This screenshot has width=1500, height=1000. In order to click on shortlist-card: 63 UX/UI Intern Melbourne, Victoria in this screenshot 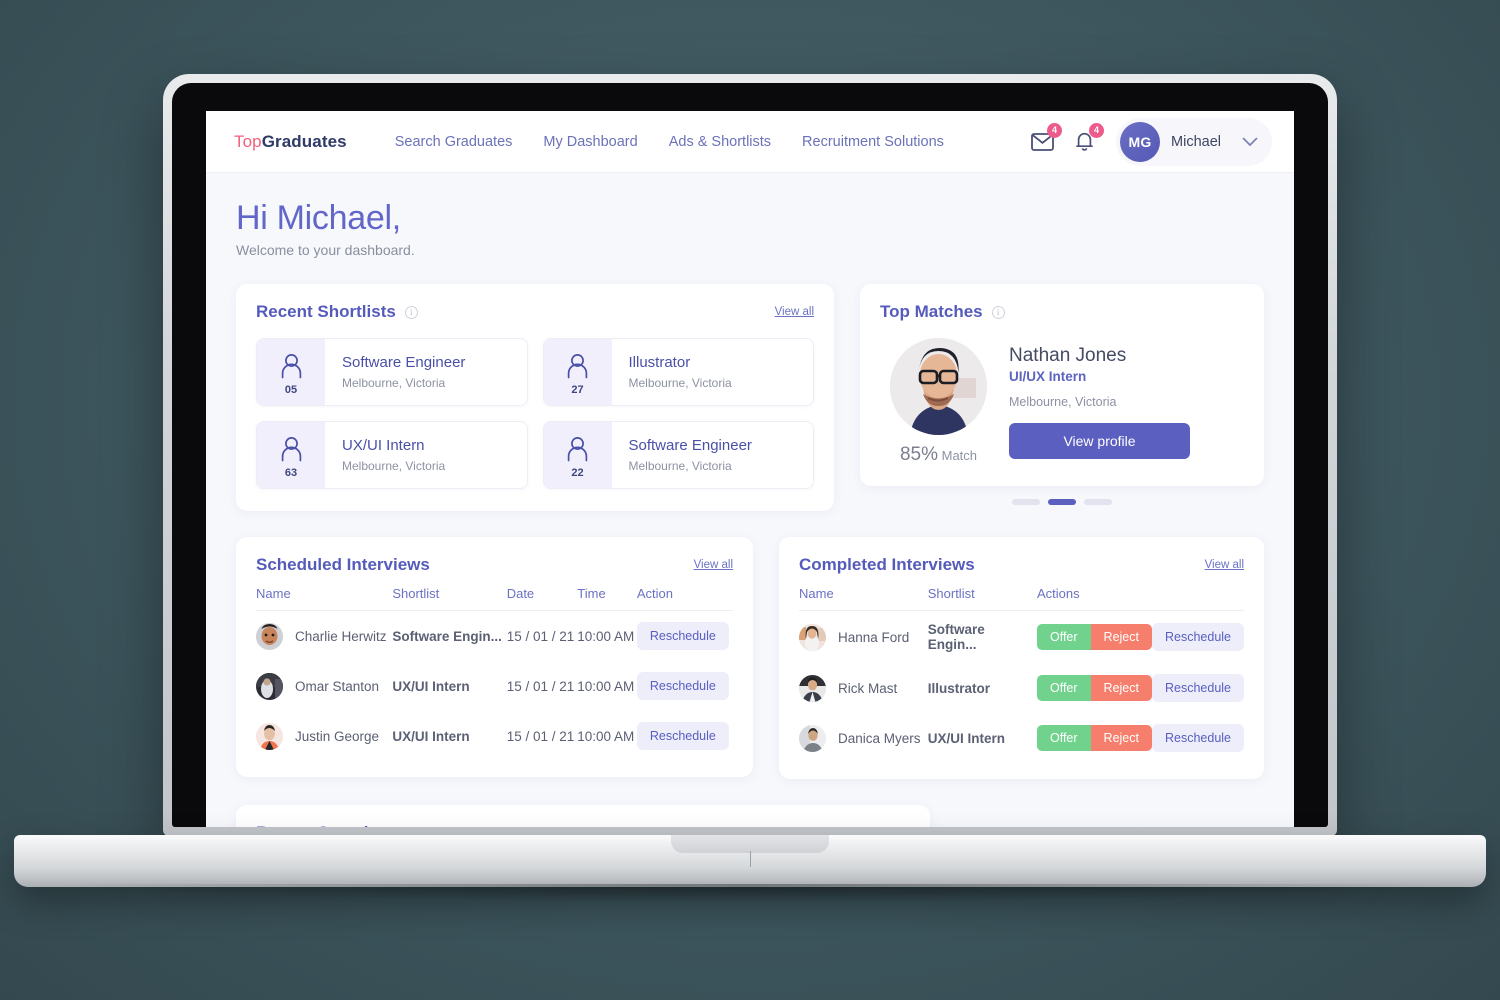, I will do `click(392, 455)`.